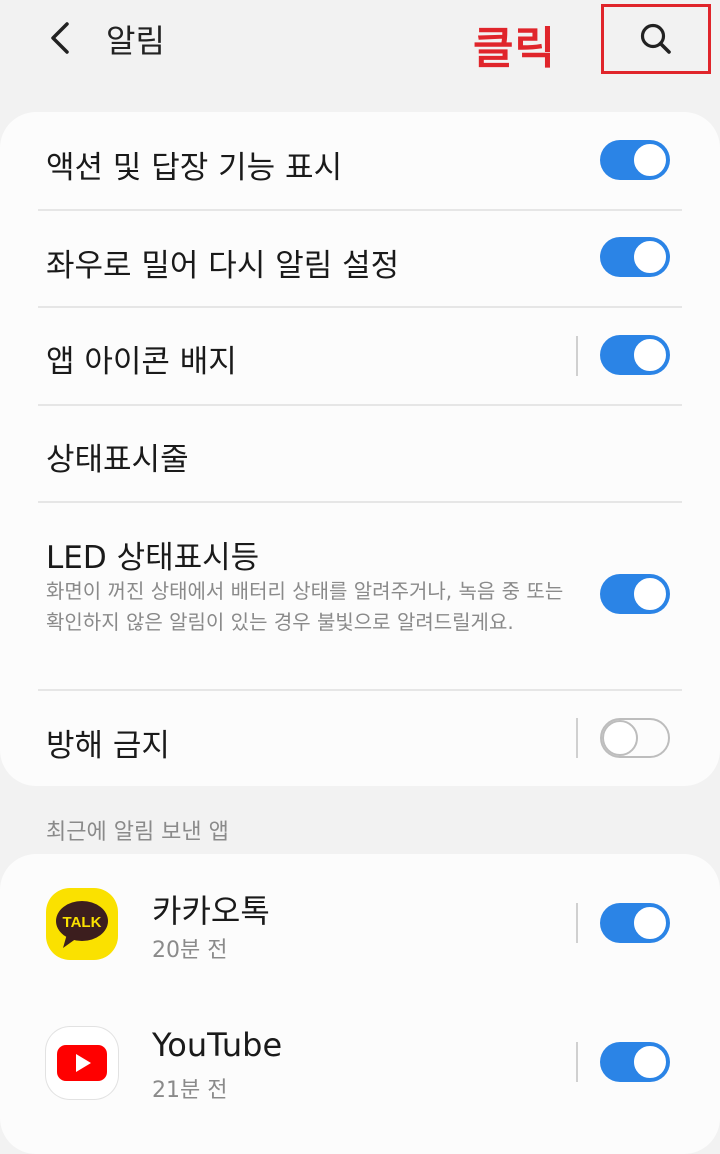 The height and width of the screenshot is (1154, 720). What do you see at coordinates (360, 355) in the screenshot?
I see `setting-row-badge: 앱 아이콘 배지` at bounding box center [360, 355].